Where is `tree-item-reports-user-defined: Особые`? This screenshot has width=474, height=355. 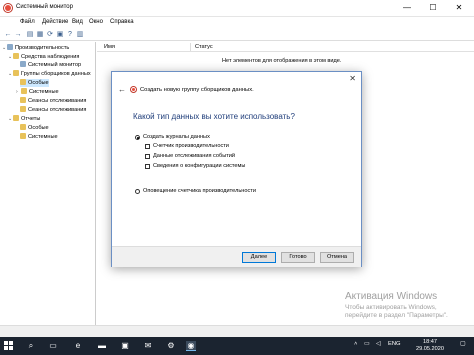
tree-item-reports-user-defined: Особые is located at coordinates (34, 128).